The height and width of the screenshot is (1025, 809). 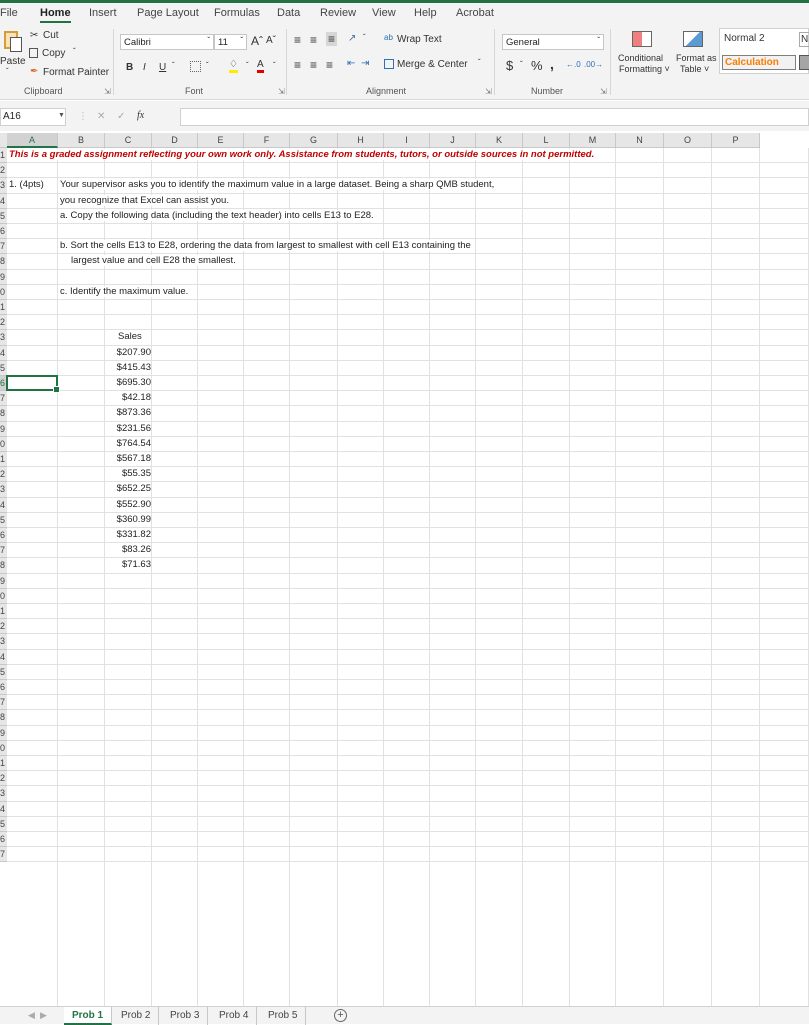 I want to click on orientation-dropdown-icon: ˇ, so click(x=364, y=37).